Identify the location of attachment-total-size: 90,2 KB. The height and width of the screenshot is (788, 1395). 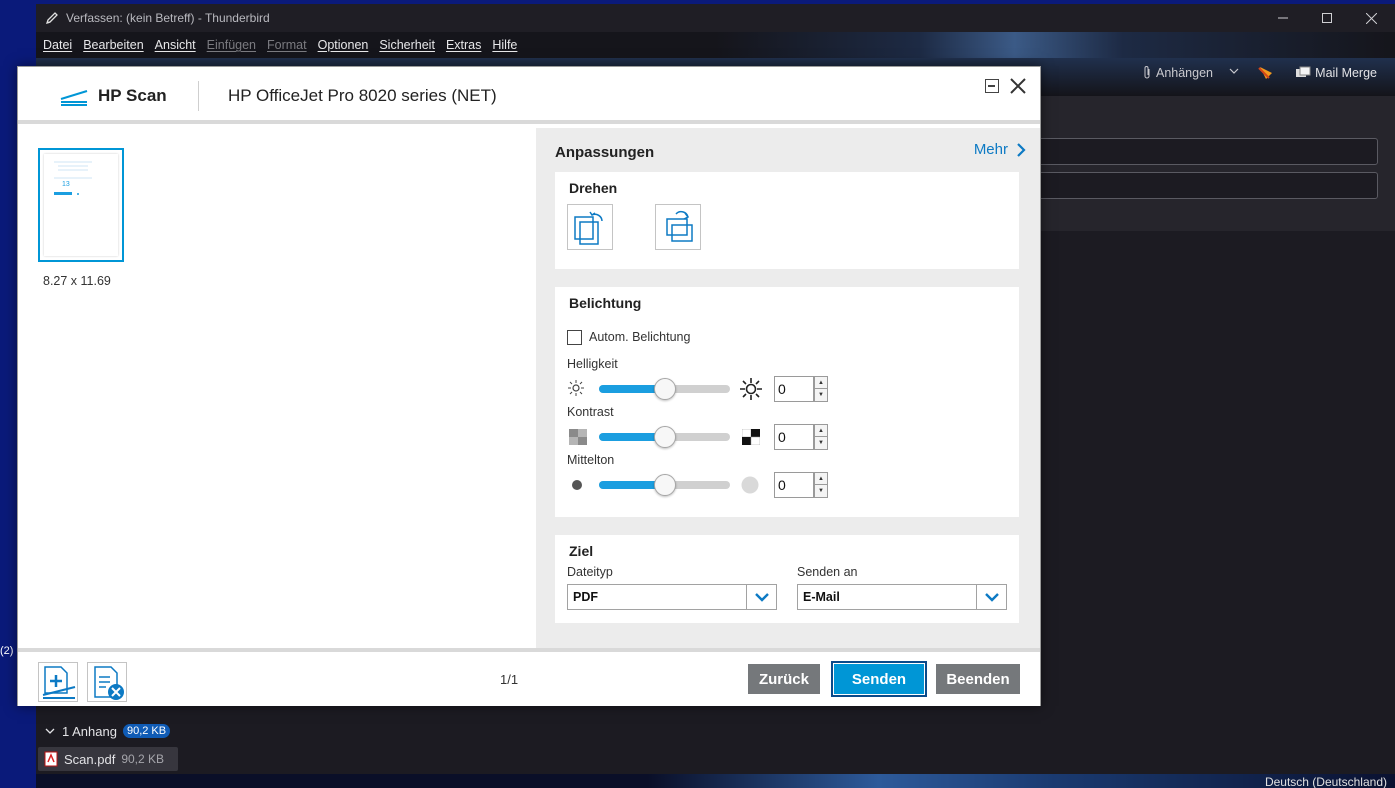
(146, 731).